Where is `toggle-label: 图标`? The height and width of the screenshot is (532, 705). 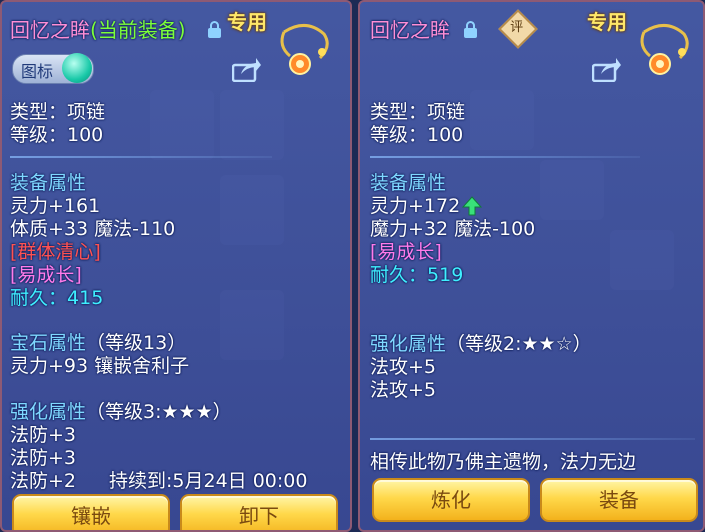
toggle-label: 图标 is located at coordinates (37, 71).